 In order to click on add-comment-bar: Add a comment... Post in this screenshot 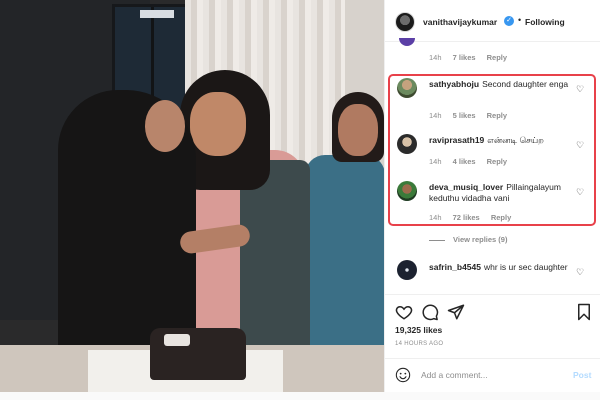, I will do `click(492, 375)`.